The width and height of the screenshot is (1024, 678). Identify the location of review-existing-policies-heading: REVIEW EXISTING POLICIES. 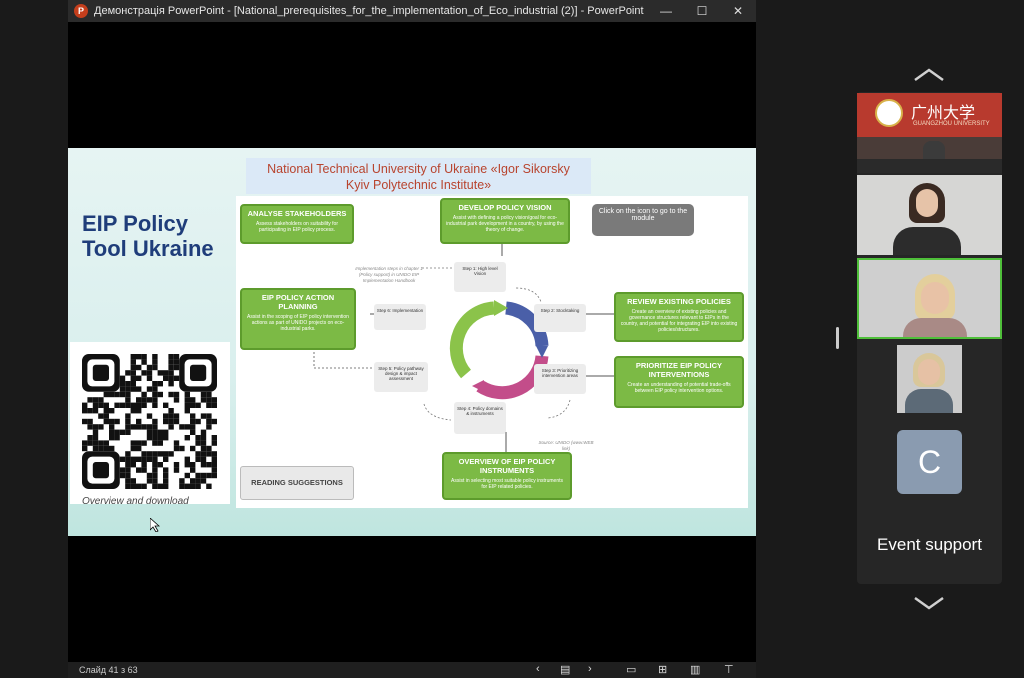
(679, 301).